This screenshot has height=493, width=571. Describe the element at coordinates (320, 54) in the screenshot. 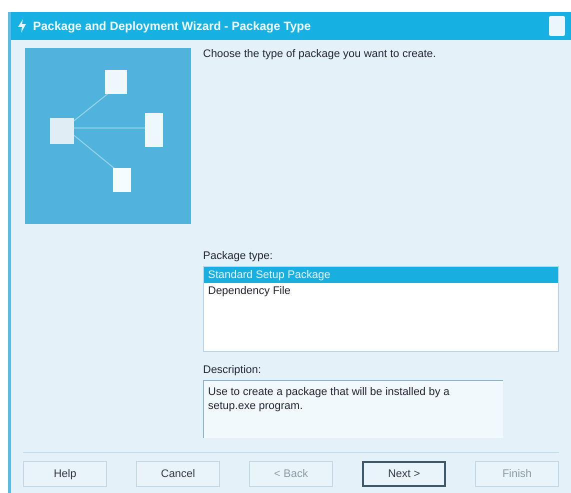

I see `prompt-text: Choose the type of package you want to create.` at that location.